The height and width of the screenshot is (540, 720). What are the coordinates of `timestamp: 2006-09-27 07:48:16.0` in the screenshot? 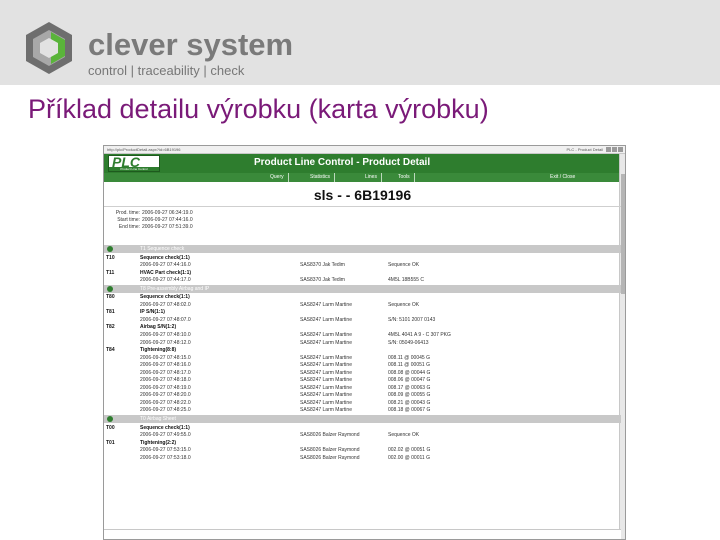 It's located at (165, 365).